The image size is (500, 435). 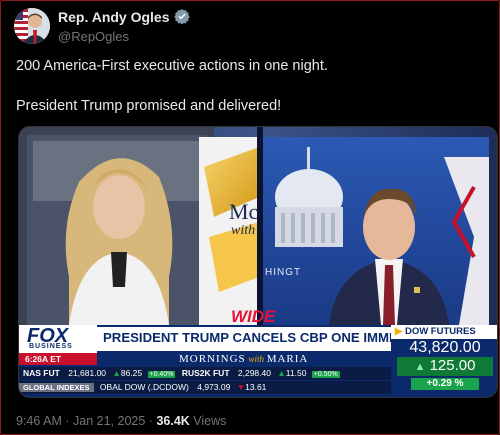 I want to click on clock-badge: 6:26A ET, so click(x=58, y=359).